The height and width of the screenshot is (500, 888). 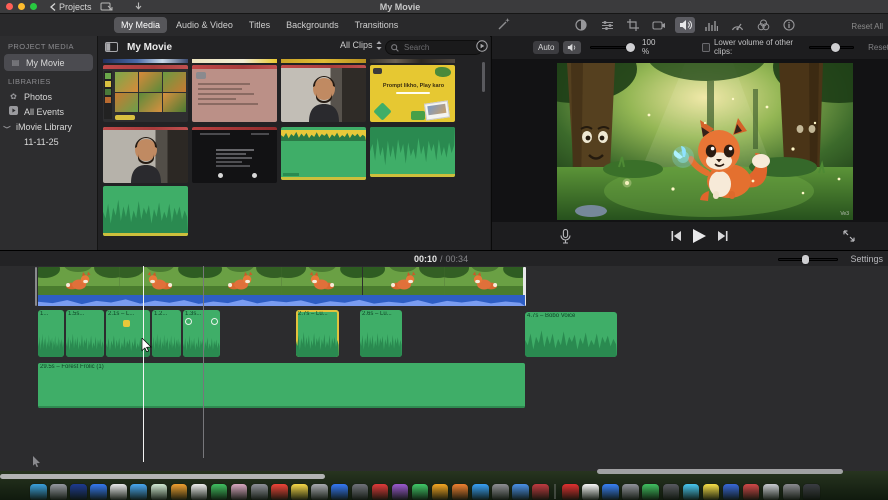 What do you see at coordinates (412, 93) in the screenshot?
I see `media-thumbnail-promo: Prompt likho, Play karo` at bounding box center [412, 93].